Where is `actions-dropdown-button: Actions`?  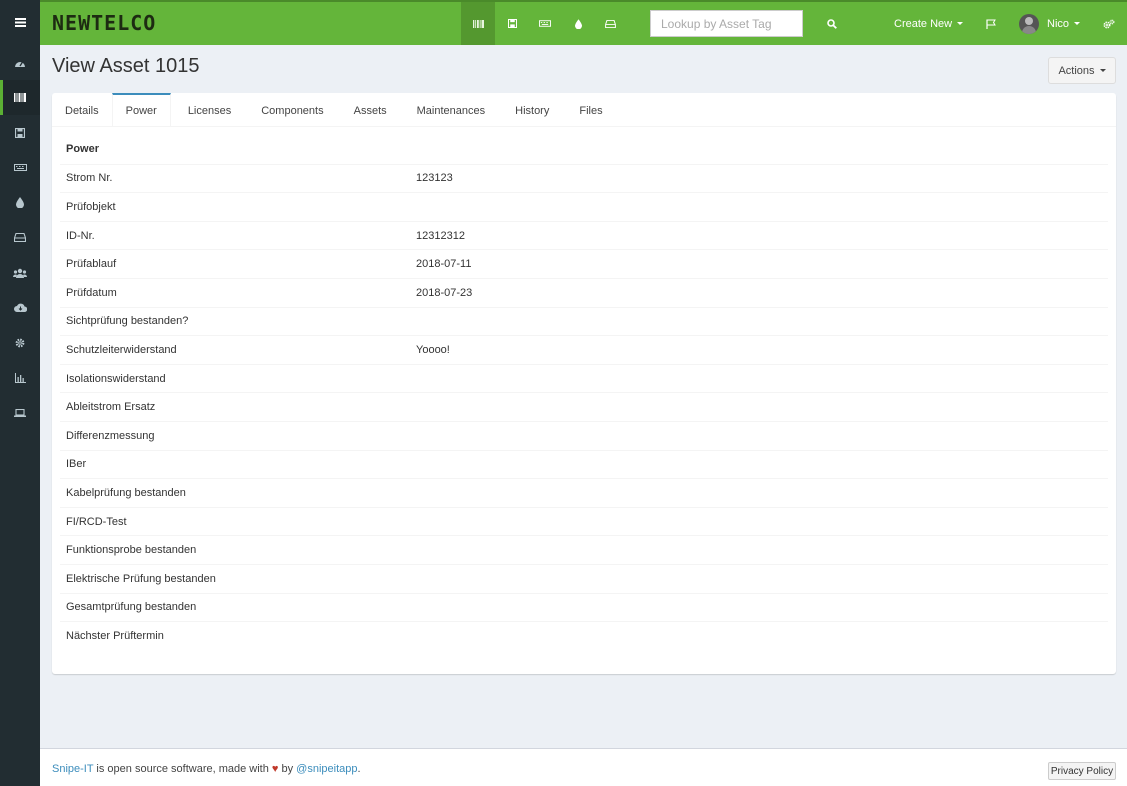 actions-dropdown-button: Actions is located at coordinates (1082, 70).